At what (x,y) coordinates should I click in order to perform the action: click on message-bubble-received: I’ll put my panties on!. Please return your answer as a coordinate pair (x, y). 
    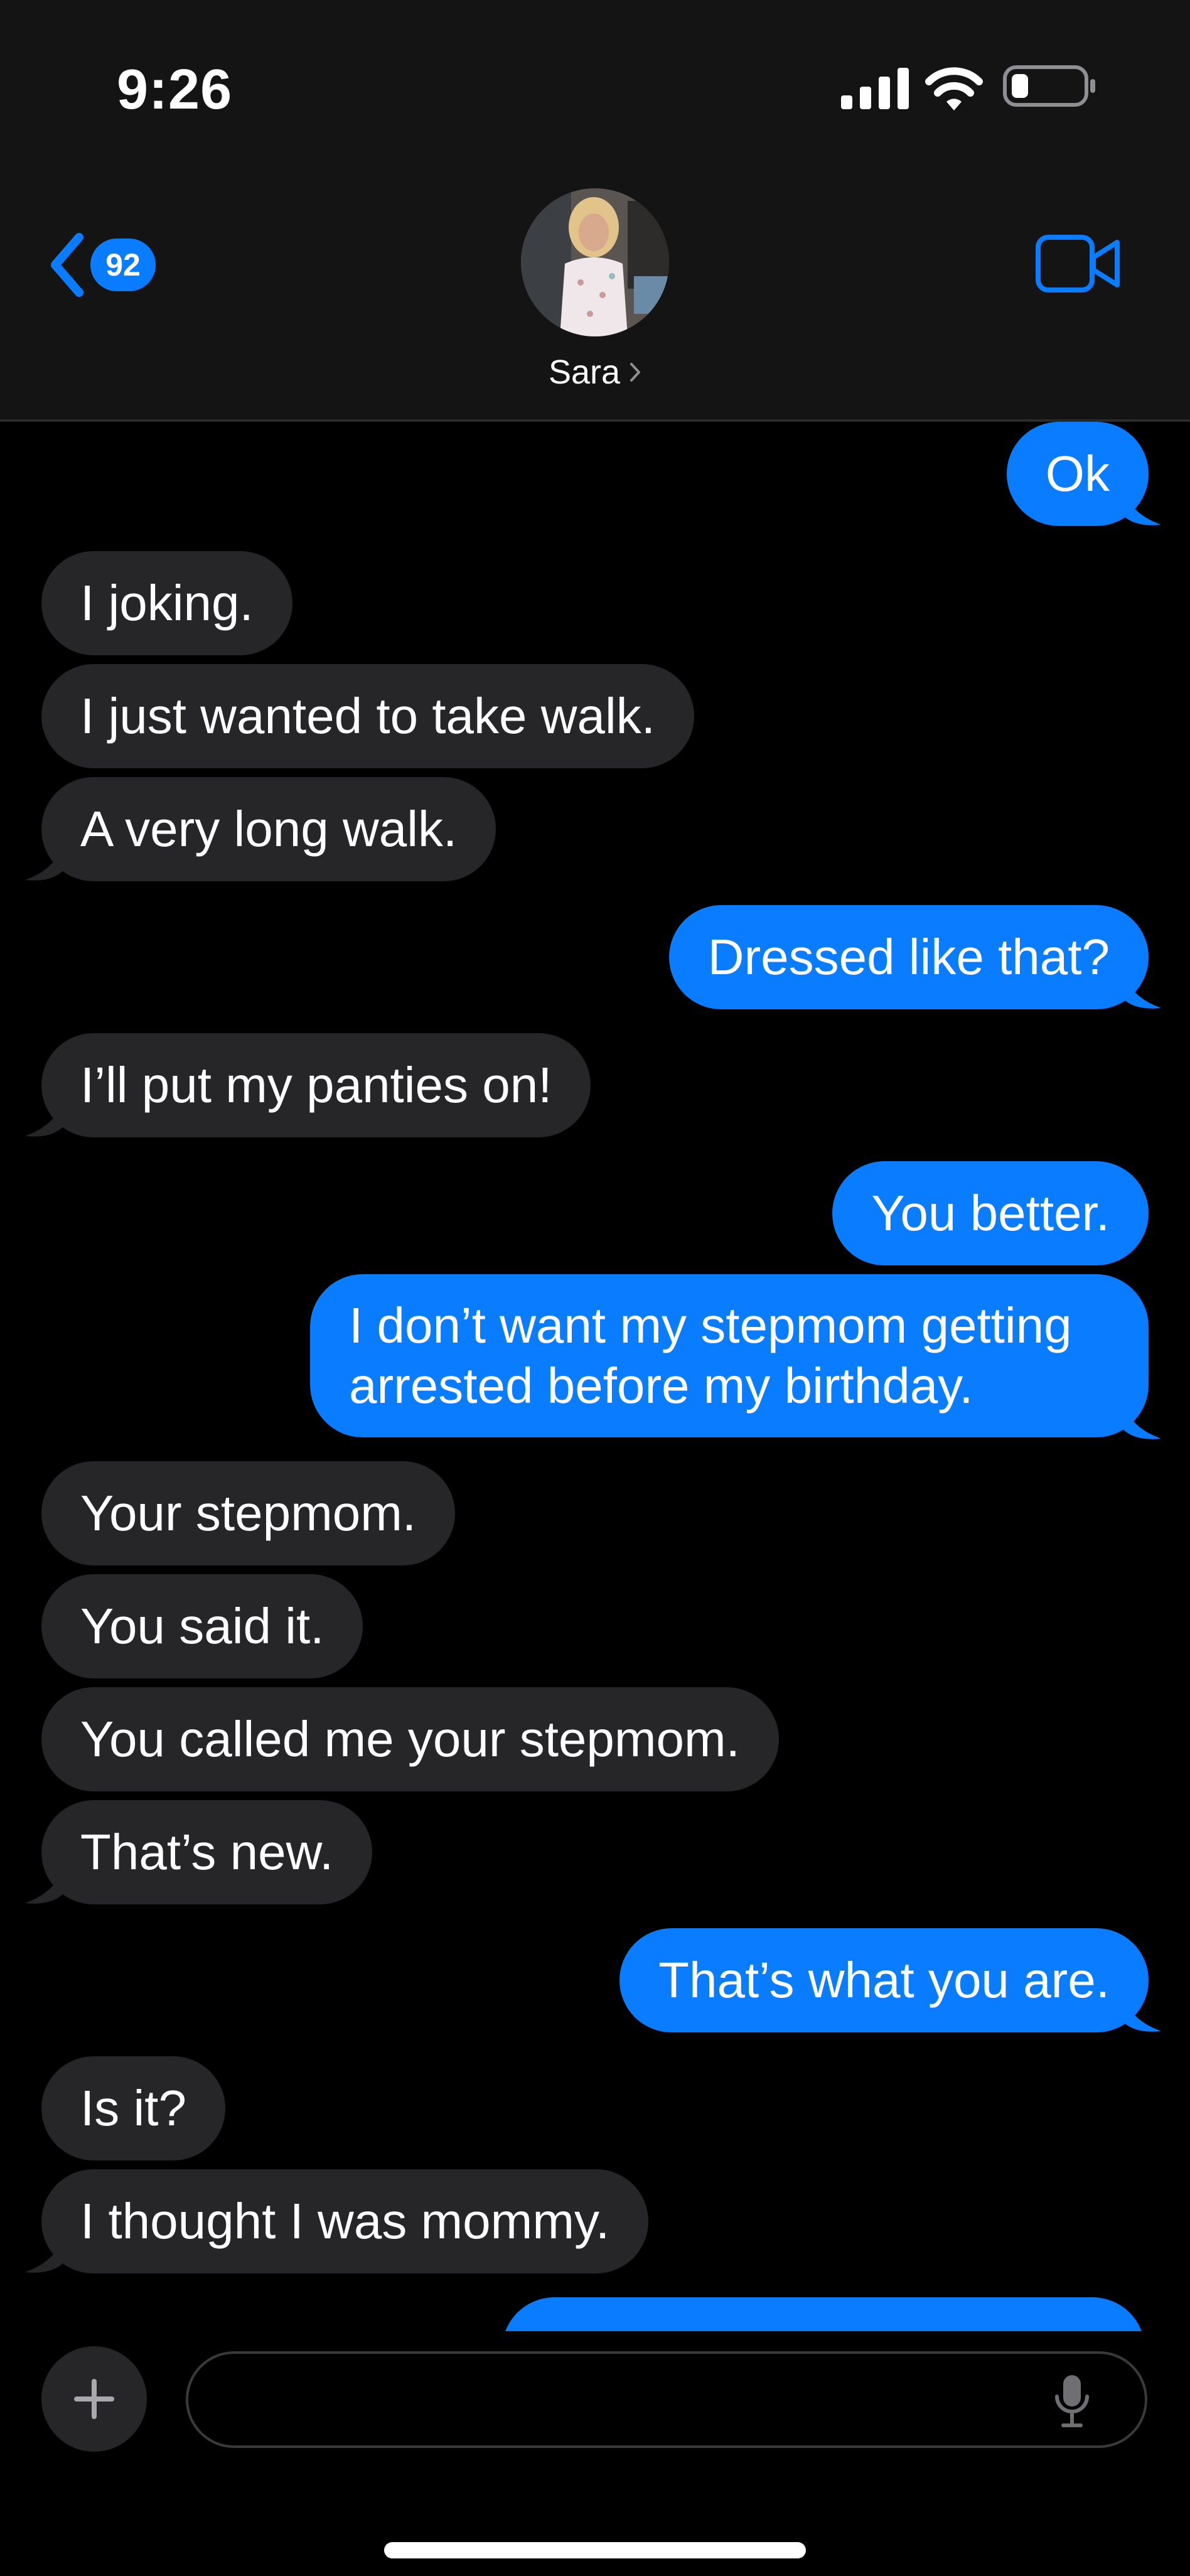
    Looking at the image, I should click on (316, 1085).